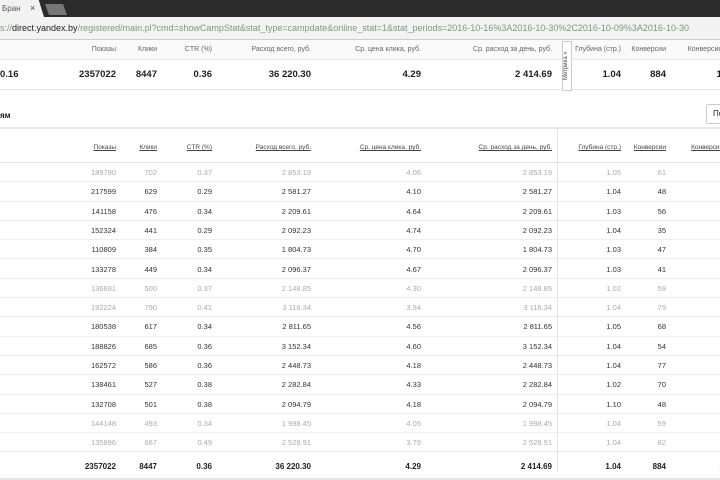  I want to click on sort-clicks: Клики, so click(137, 148).